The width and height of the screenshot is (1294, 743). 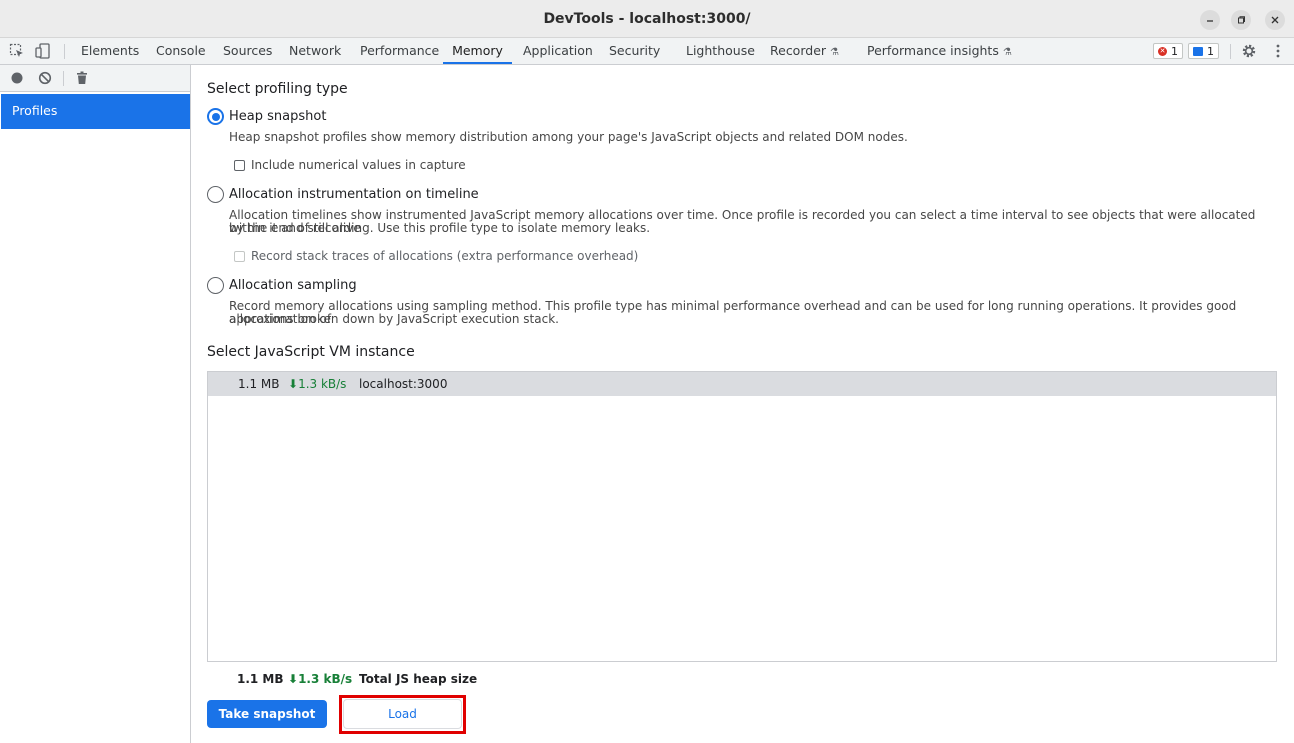 I want to click on close-button, so click(x=1275, y=20).